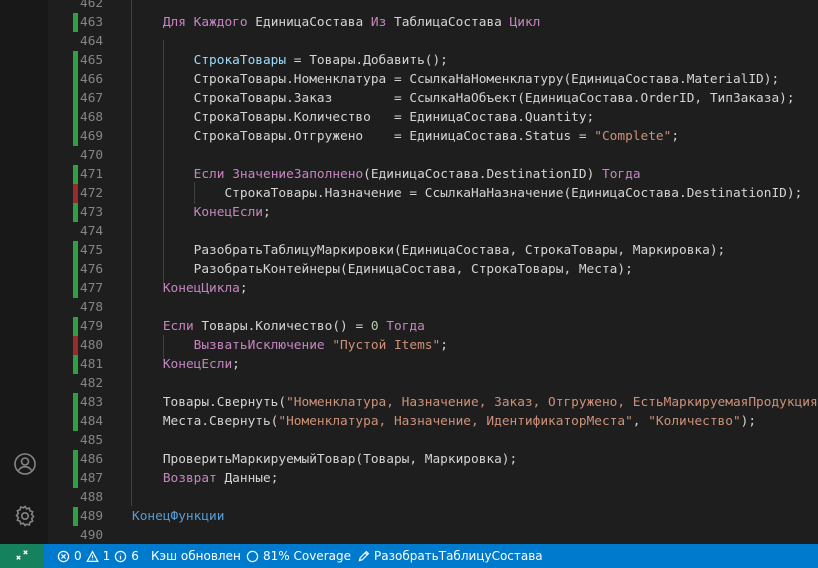 The image size is (818, 568). Describe the element at coordinates (63, 556) in the screenshot. I see `error-icon` at that location.